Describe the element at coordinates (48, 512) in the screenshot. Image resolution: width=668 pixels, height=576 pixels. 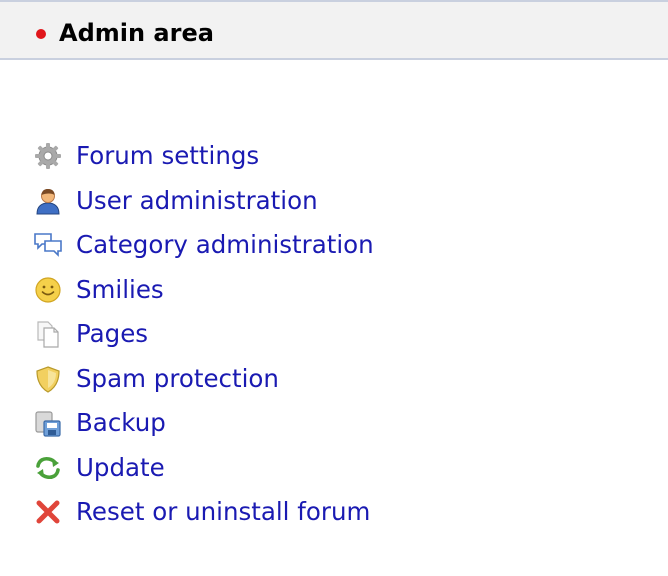
I see `red-x-icon` at that location.